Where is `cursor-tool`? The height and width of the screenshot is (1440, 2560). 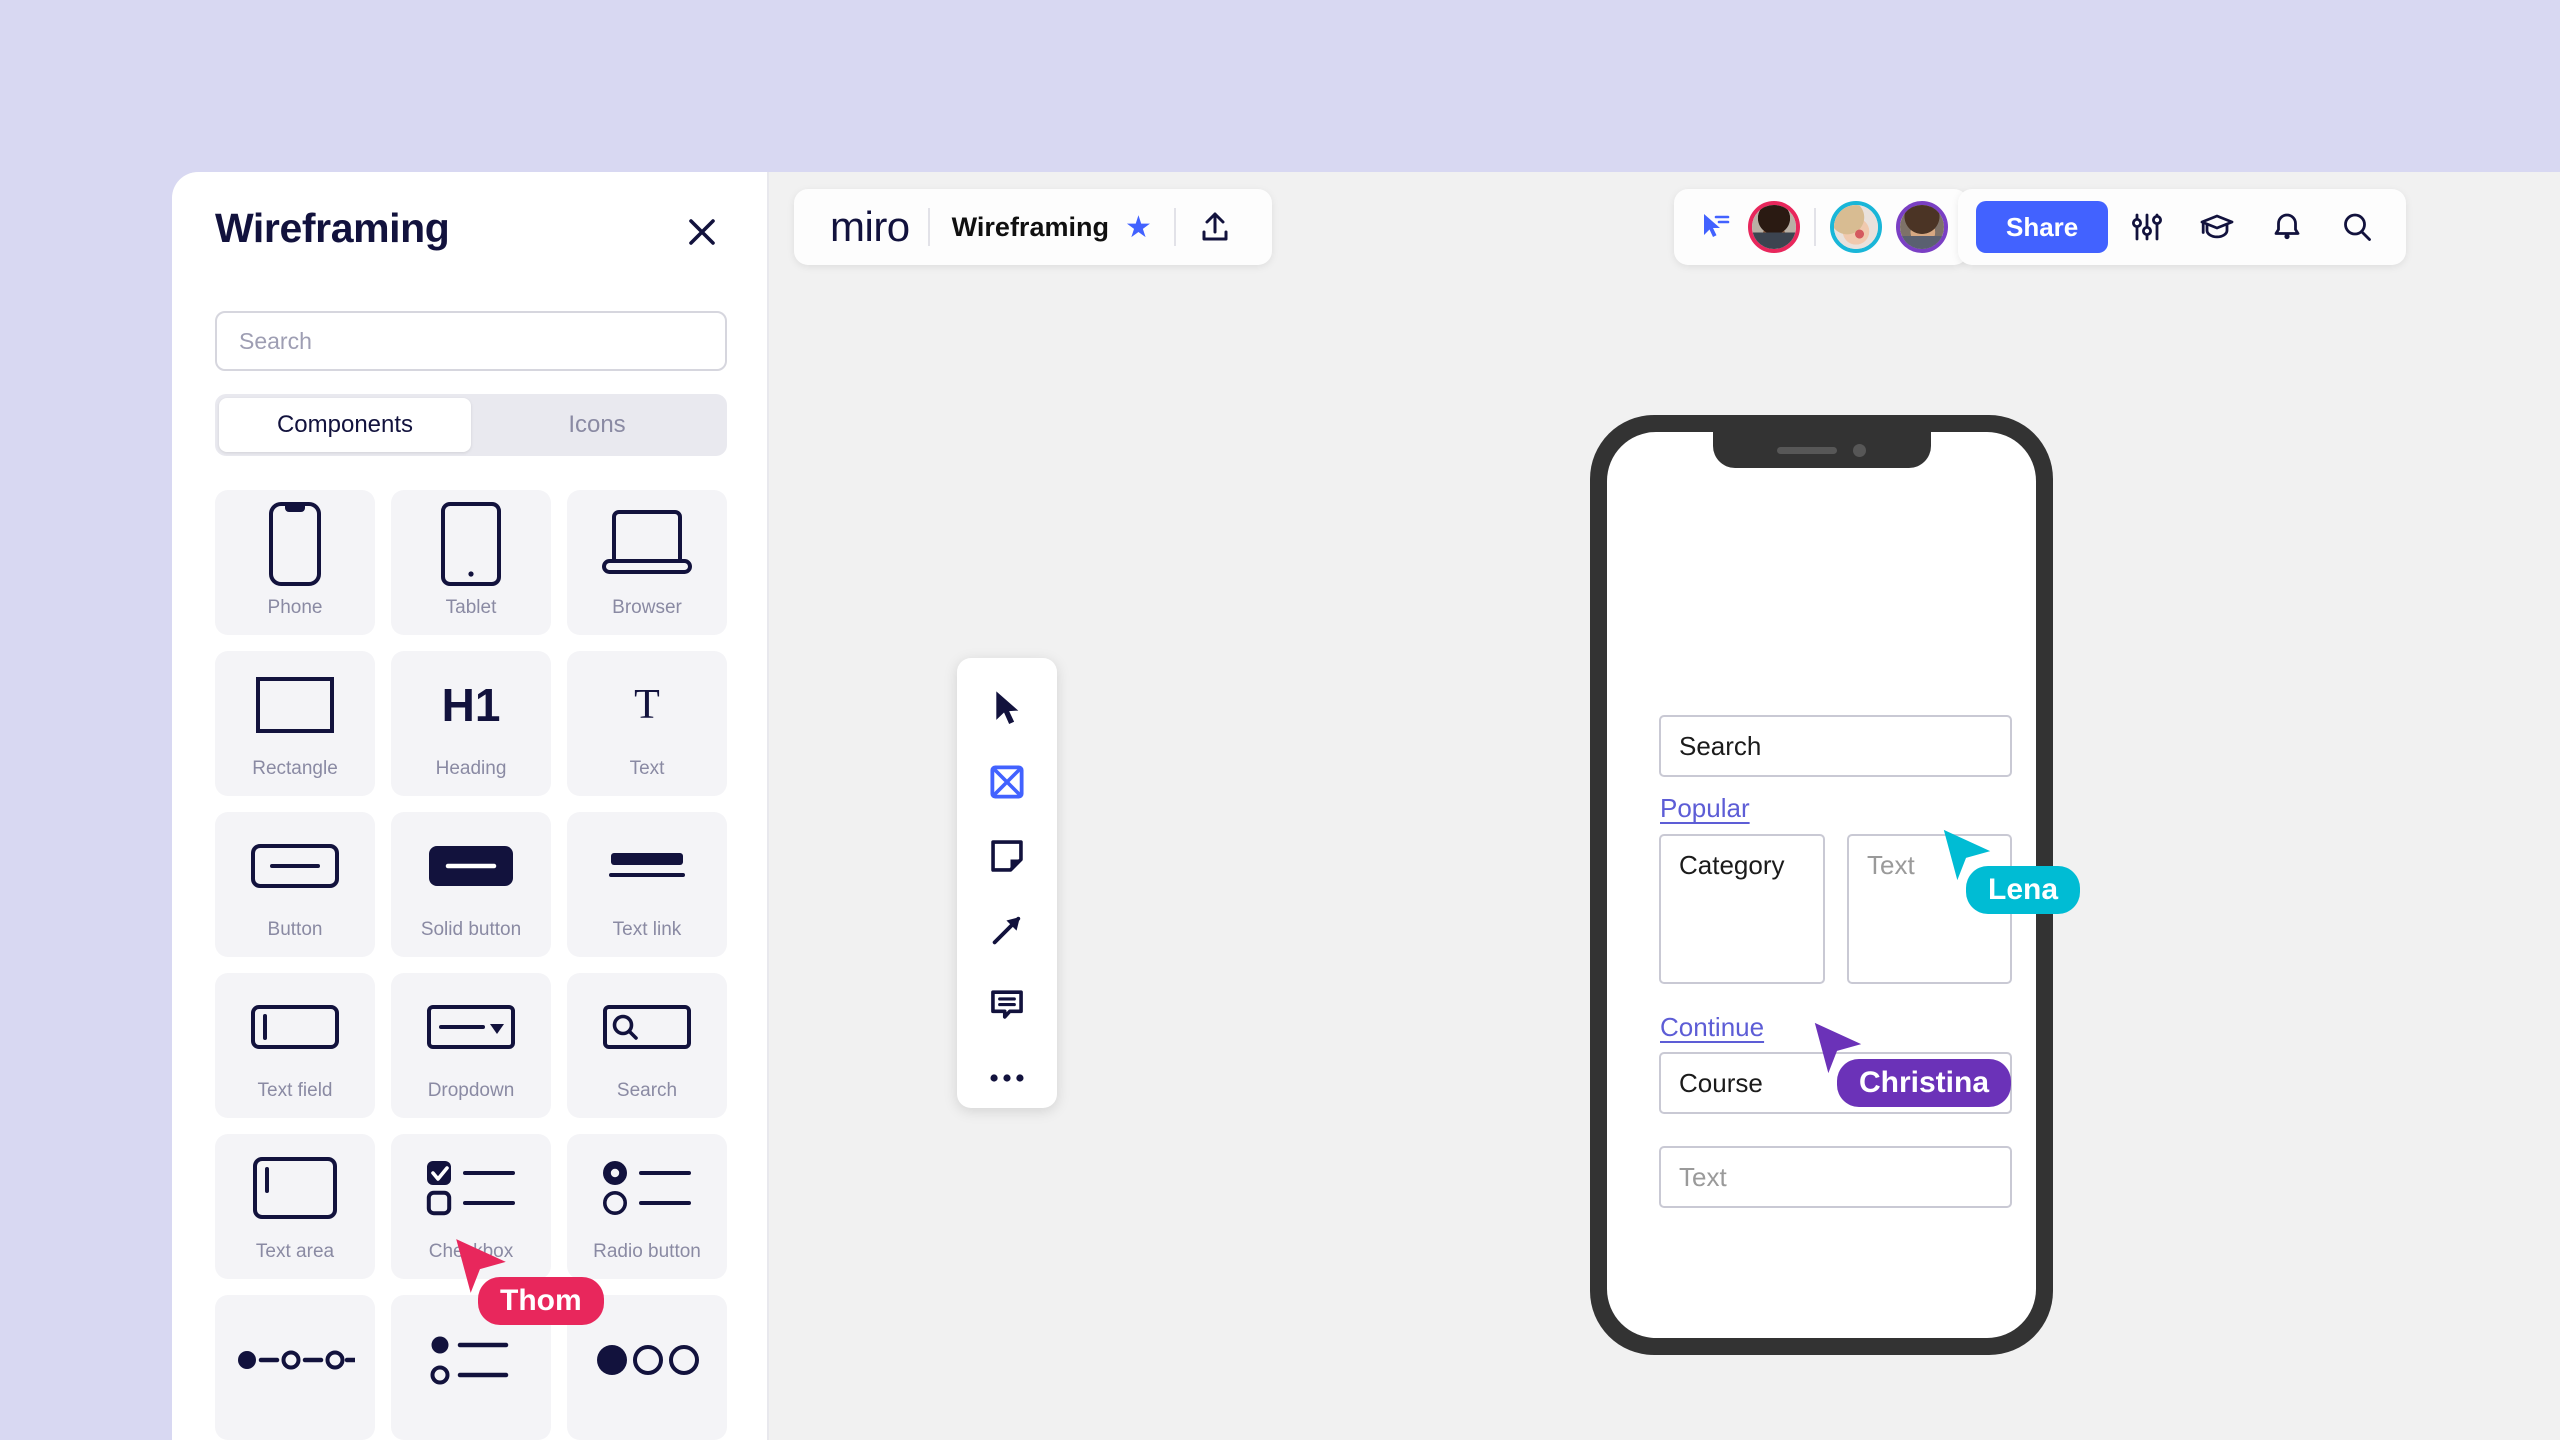 cursor-tool is located at coordinates (1007, 708).